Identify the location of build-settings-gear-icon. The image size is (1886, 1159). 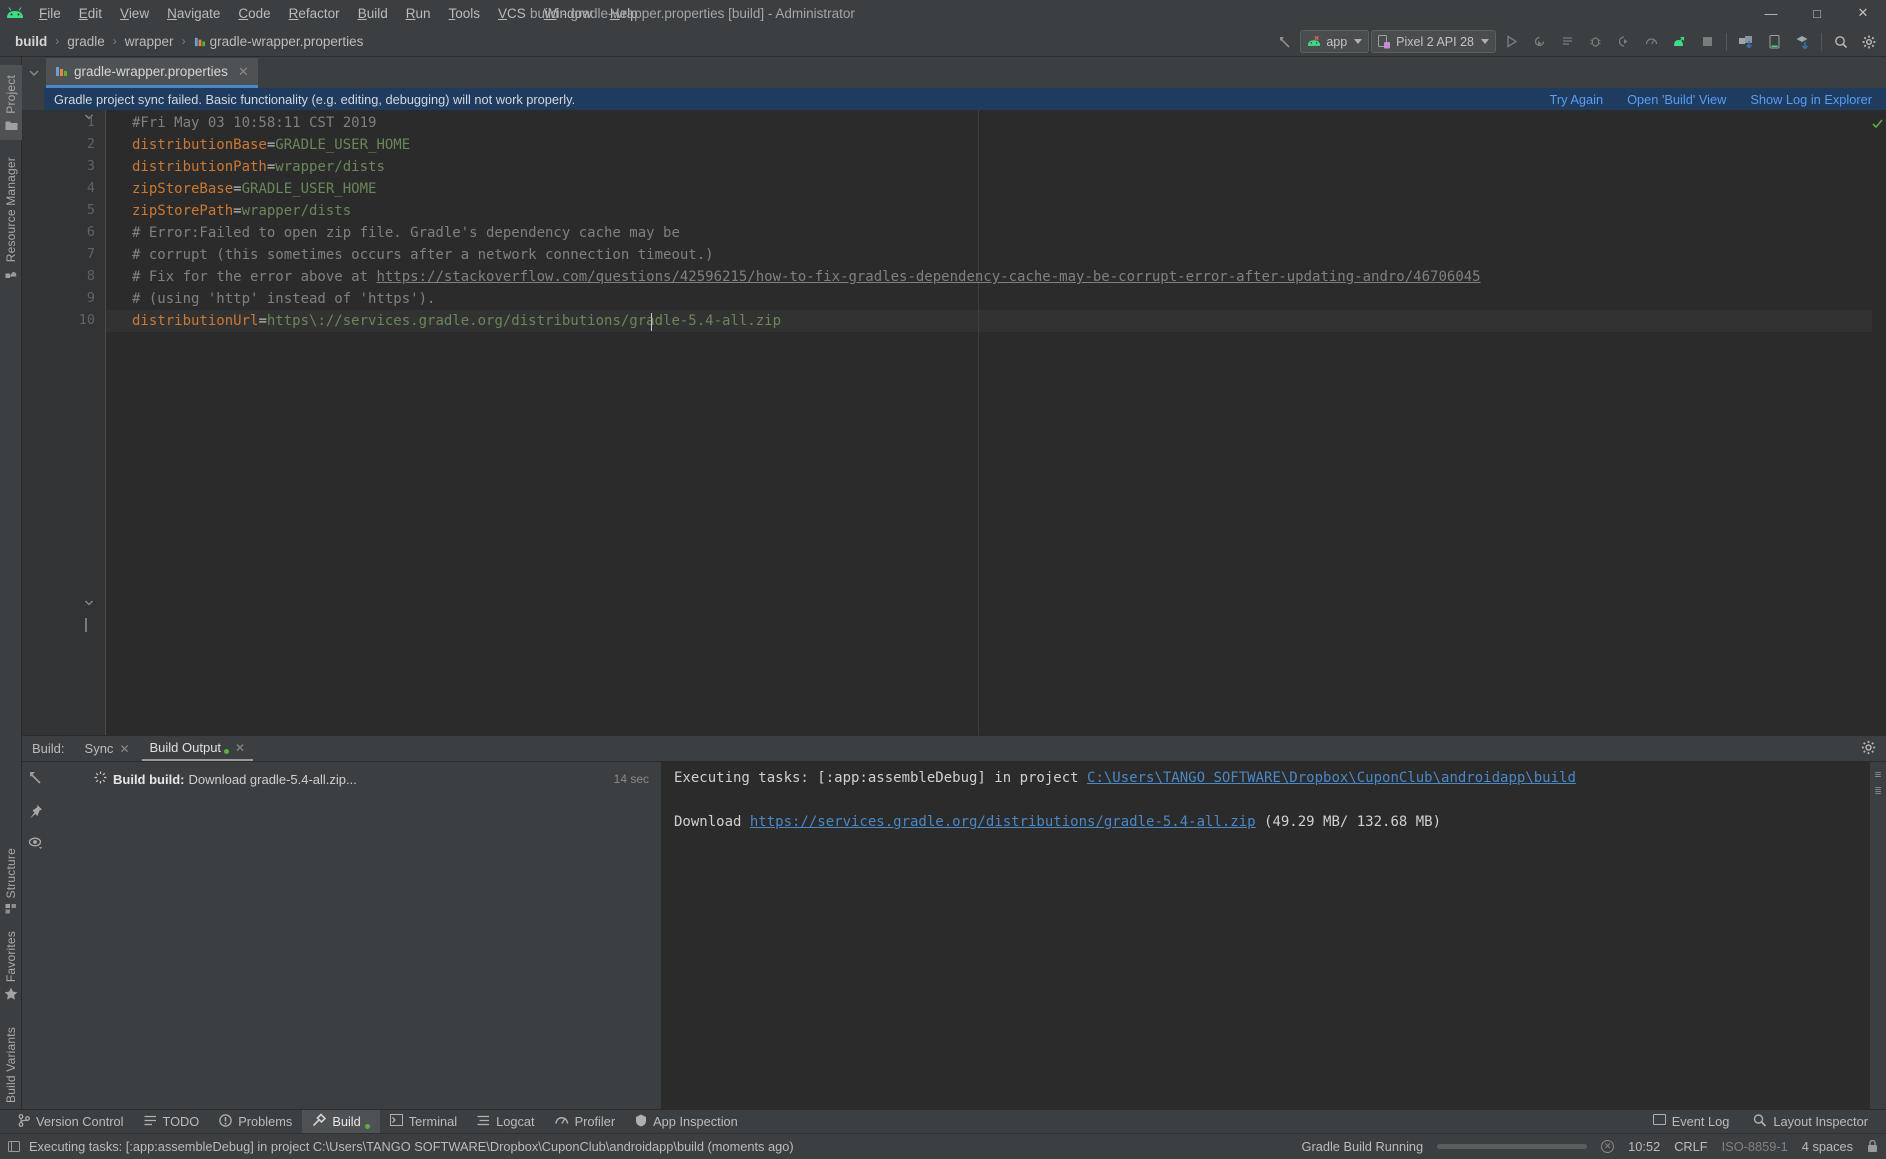
(1868, 749).